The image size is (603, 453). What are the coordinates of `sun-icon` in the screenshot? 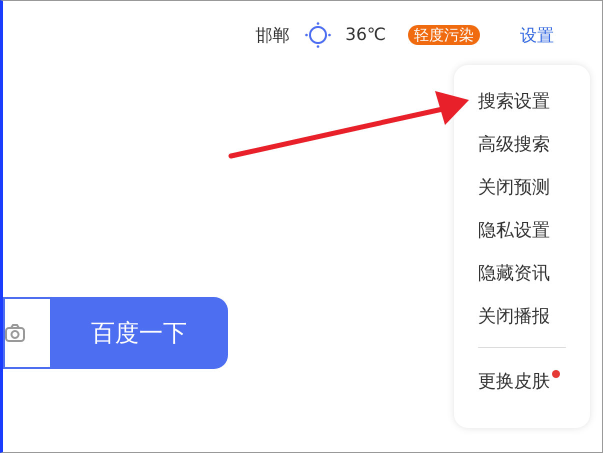 It's located at (318, 35).